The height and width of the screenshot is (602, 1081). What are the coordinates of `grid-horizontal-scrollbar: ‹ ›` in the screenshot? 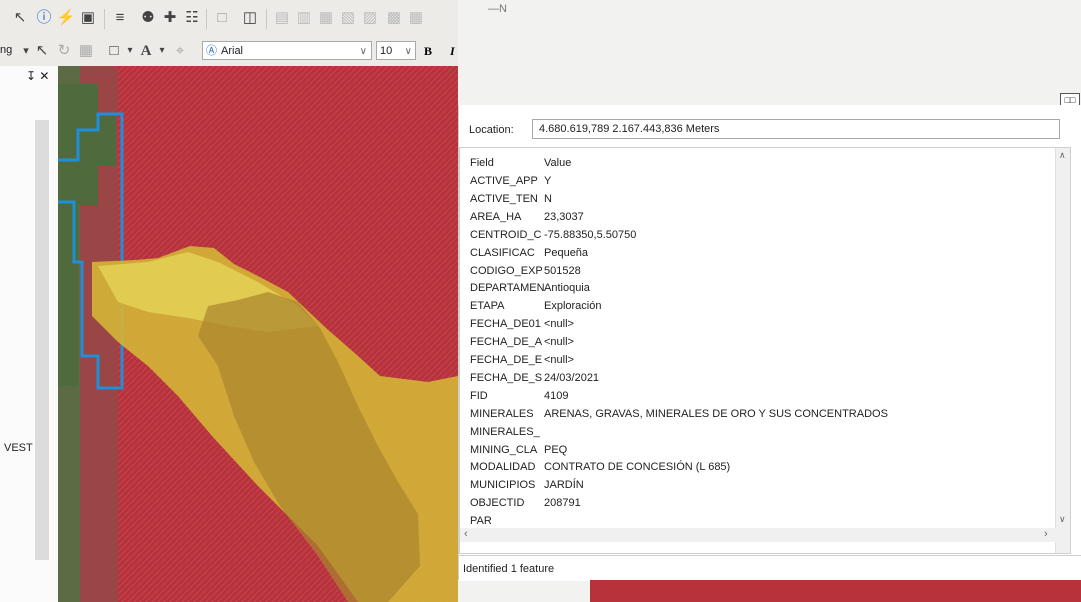 It's located at (759, 535).